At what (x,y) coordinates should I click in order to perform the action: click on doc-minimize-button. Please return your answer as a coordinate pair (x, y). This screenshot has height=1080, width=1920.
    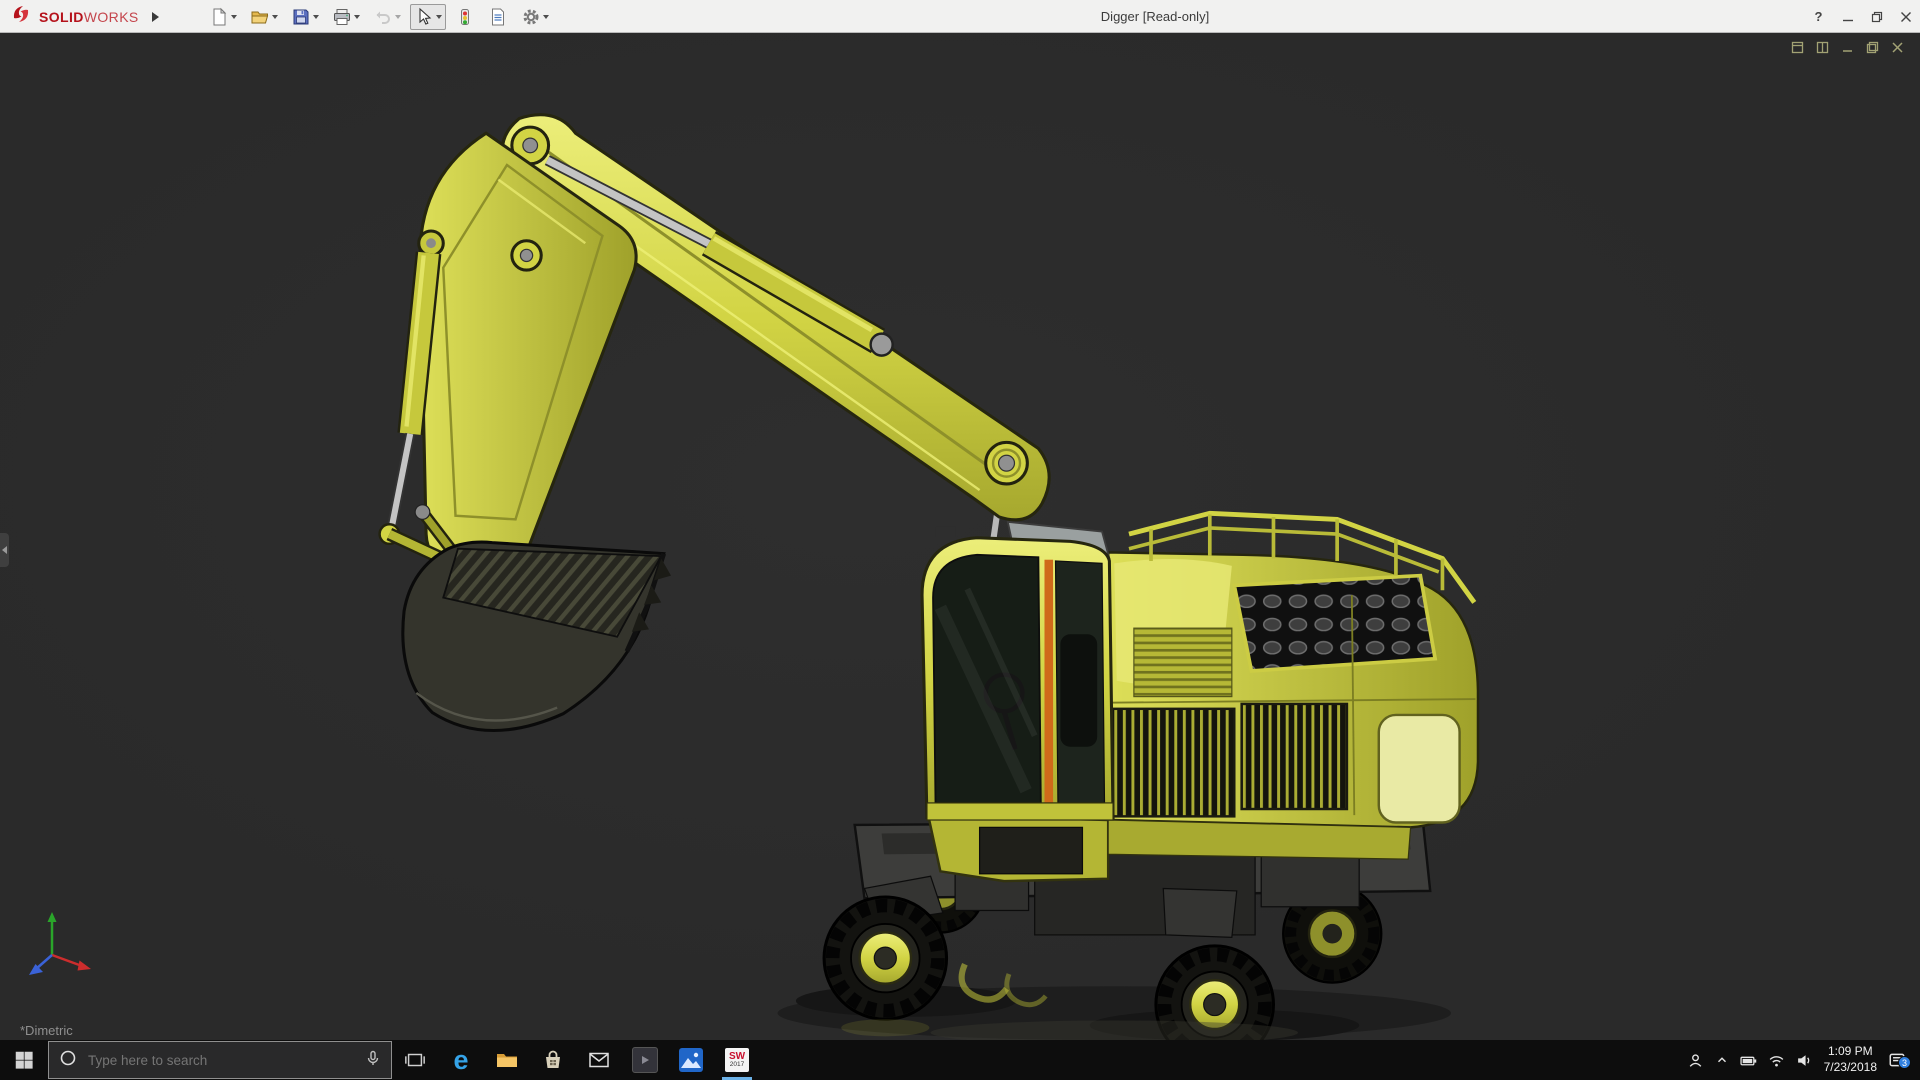
    Looking at the image, I should click on (1847, 50).